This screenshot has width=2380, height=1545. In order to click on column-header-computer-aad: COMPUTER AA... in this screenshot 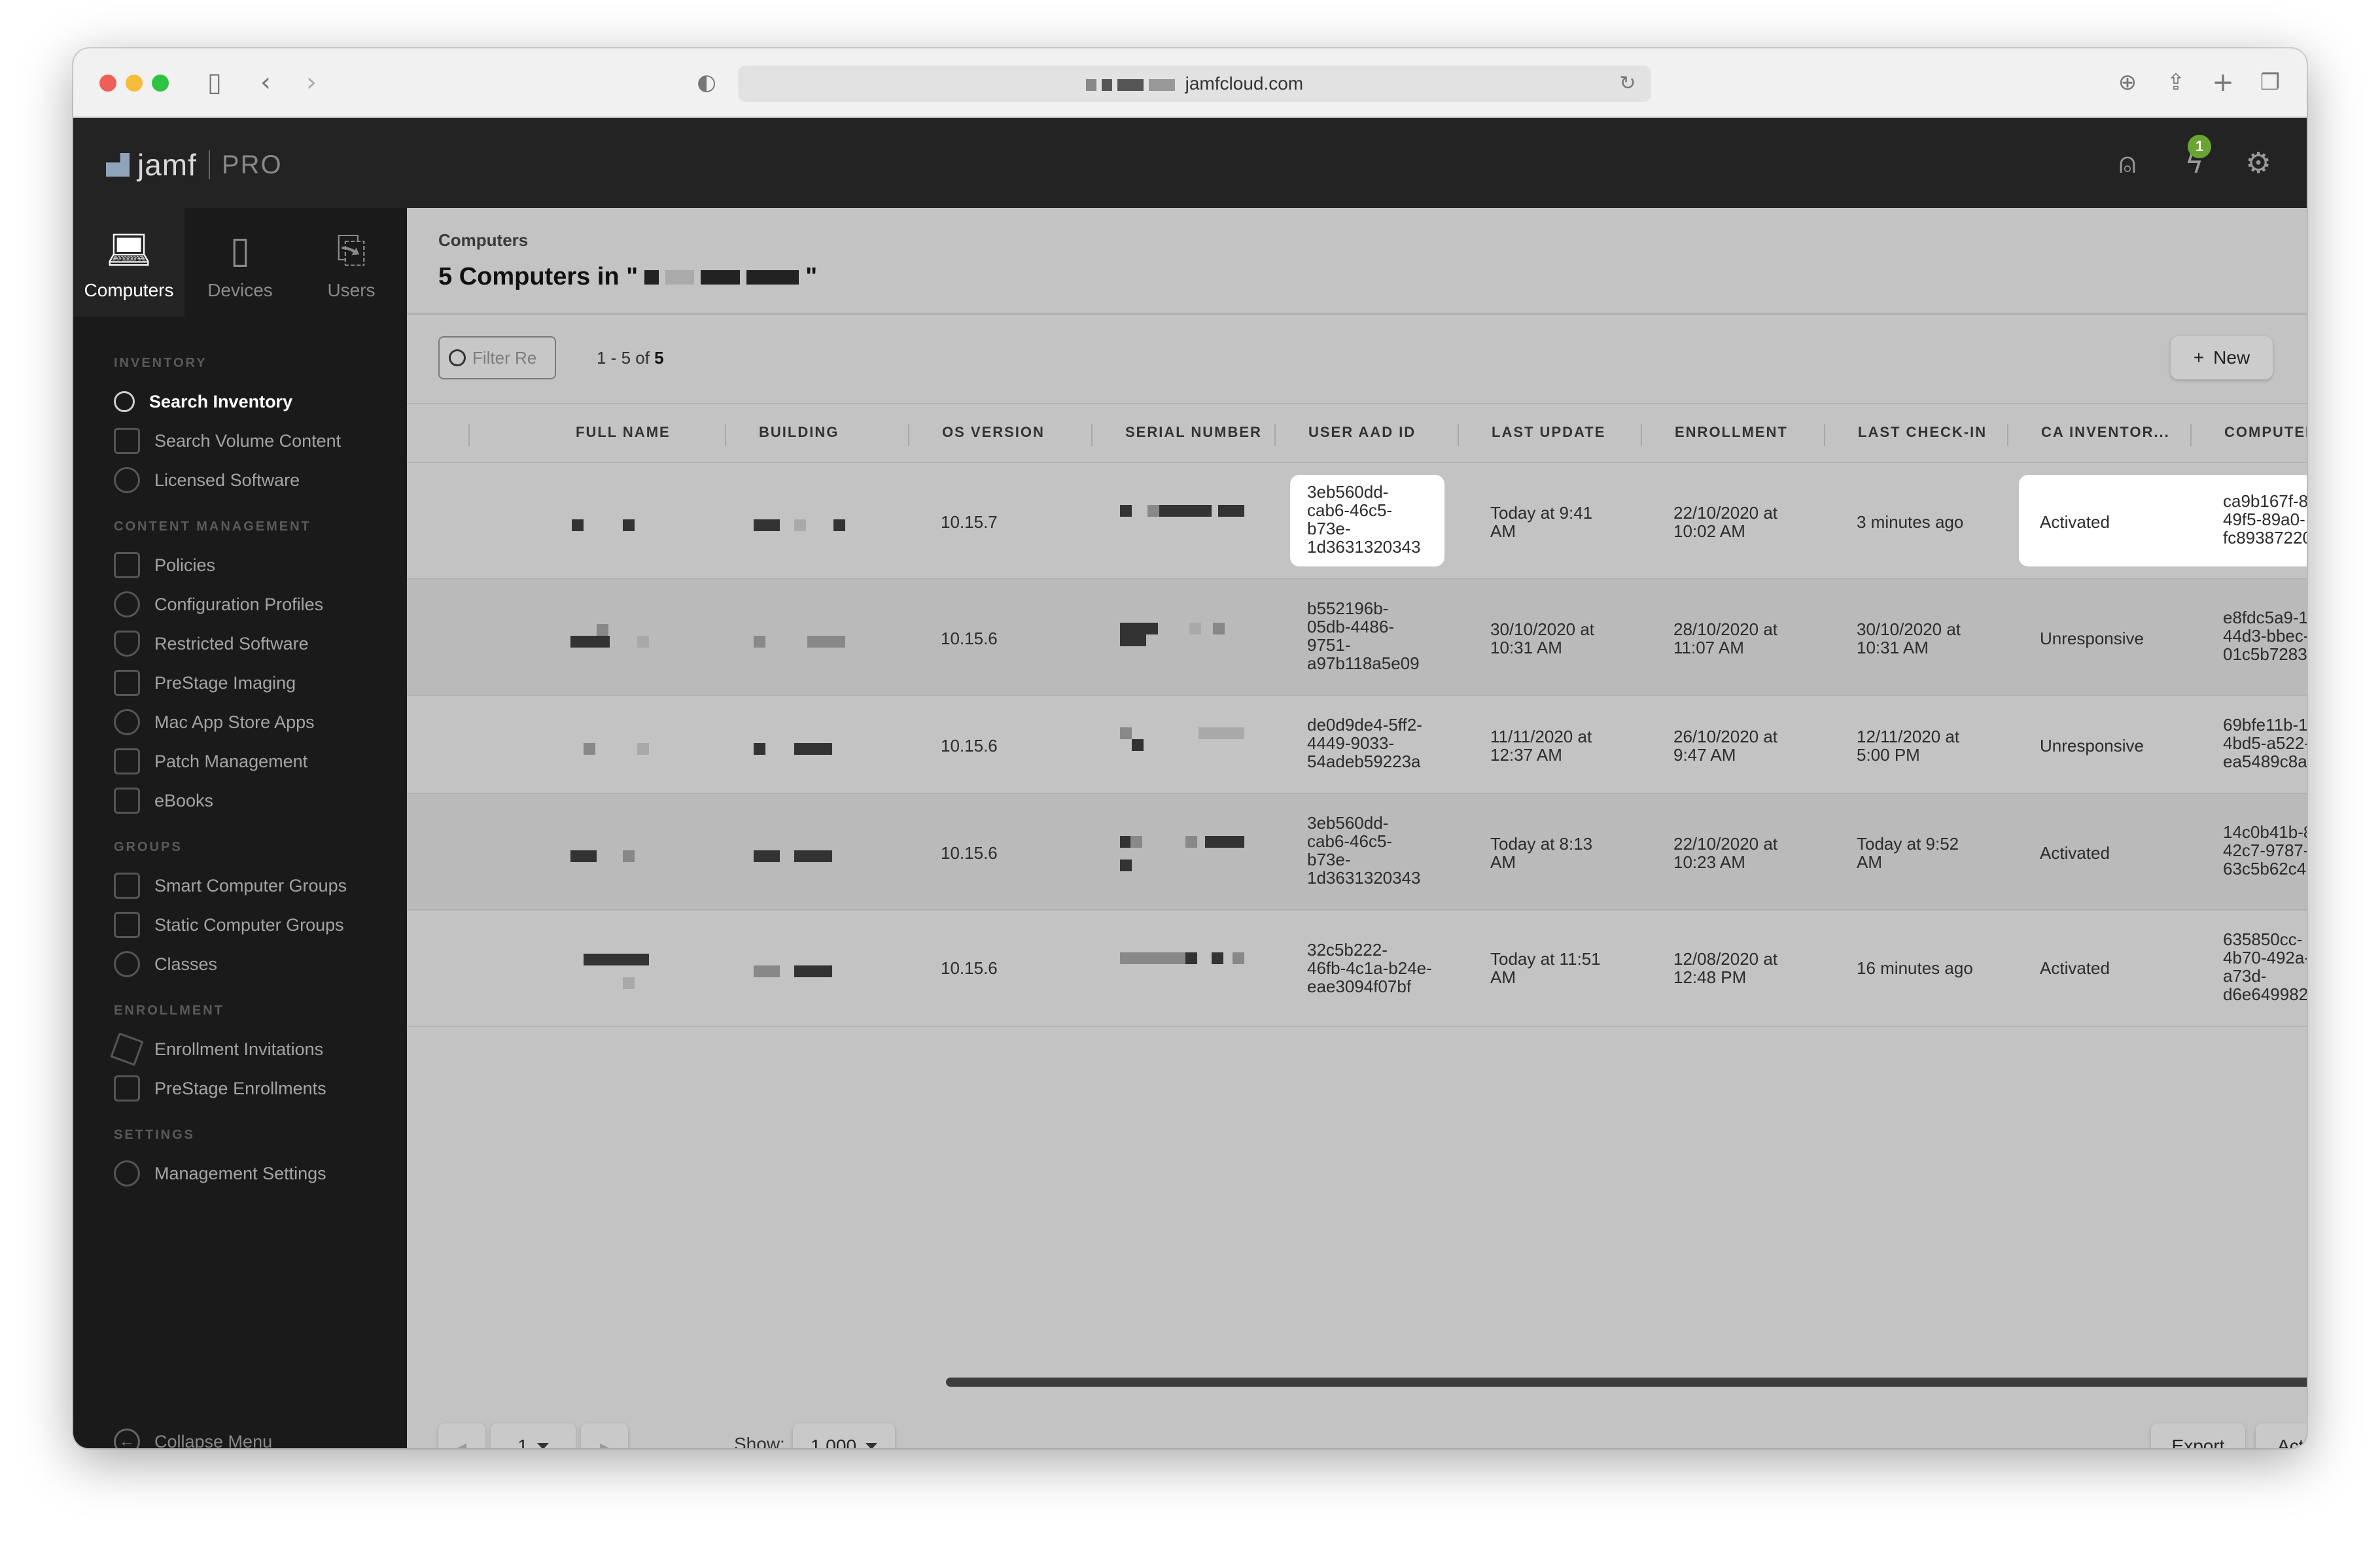, I will do `click(2265, 432)`.